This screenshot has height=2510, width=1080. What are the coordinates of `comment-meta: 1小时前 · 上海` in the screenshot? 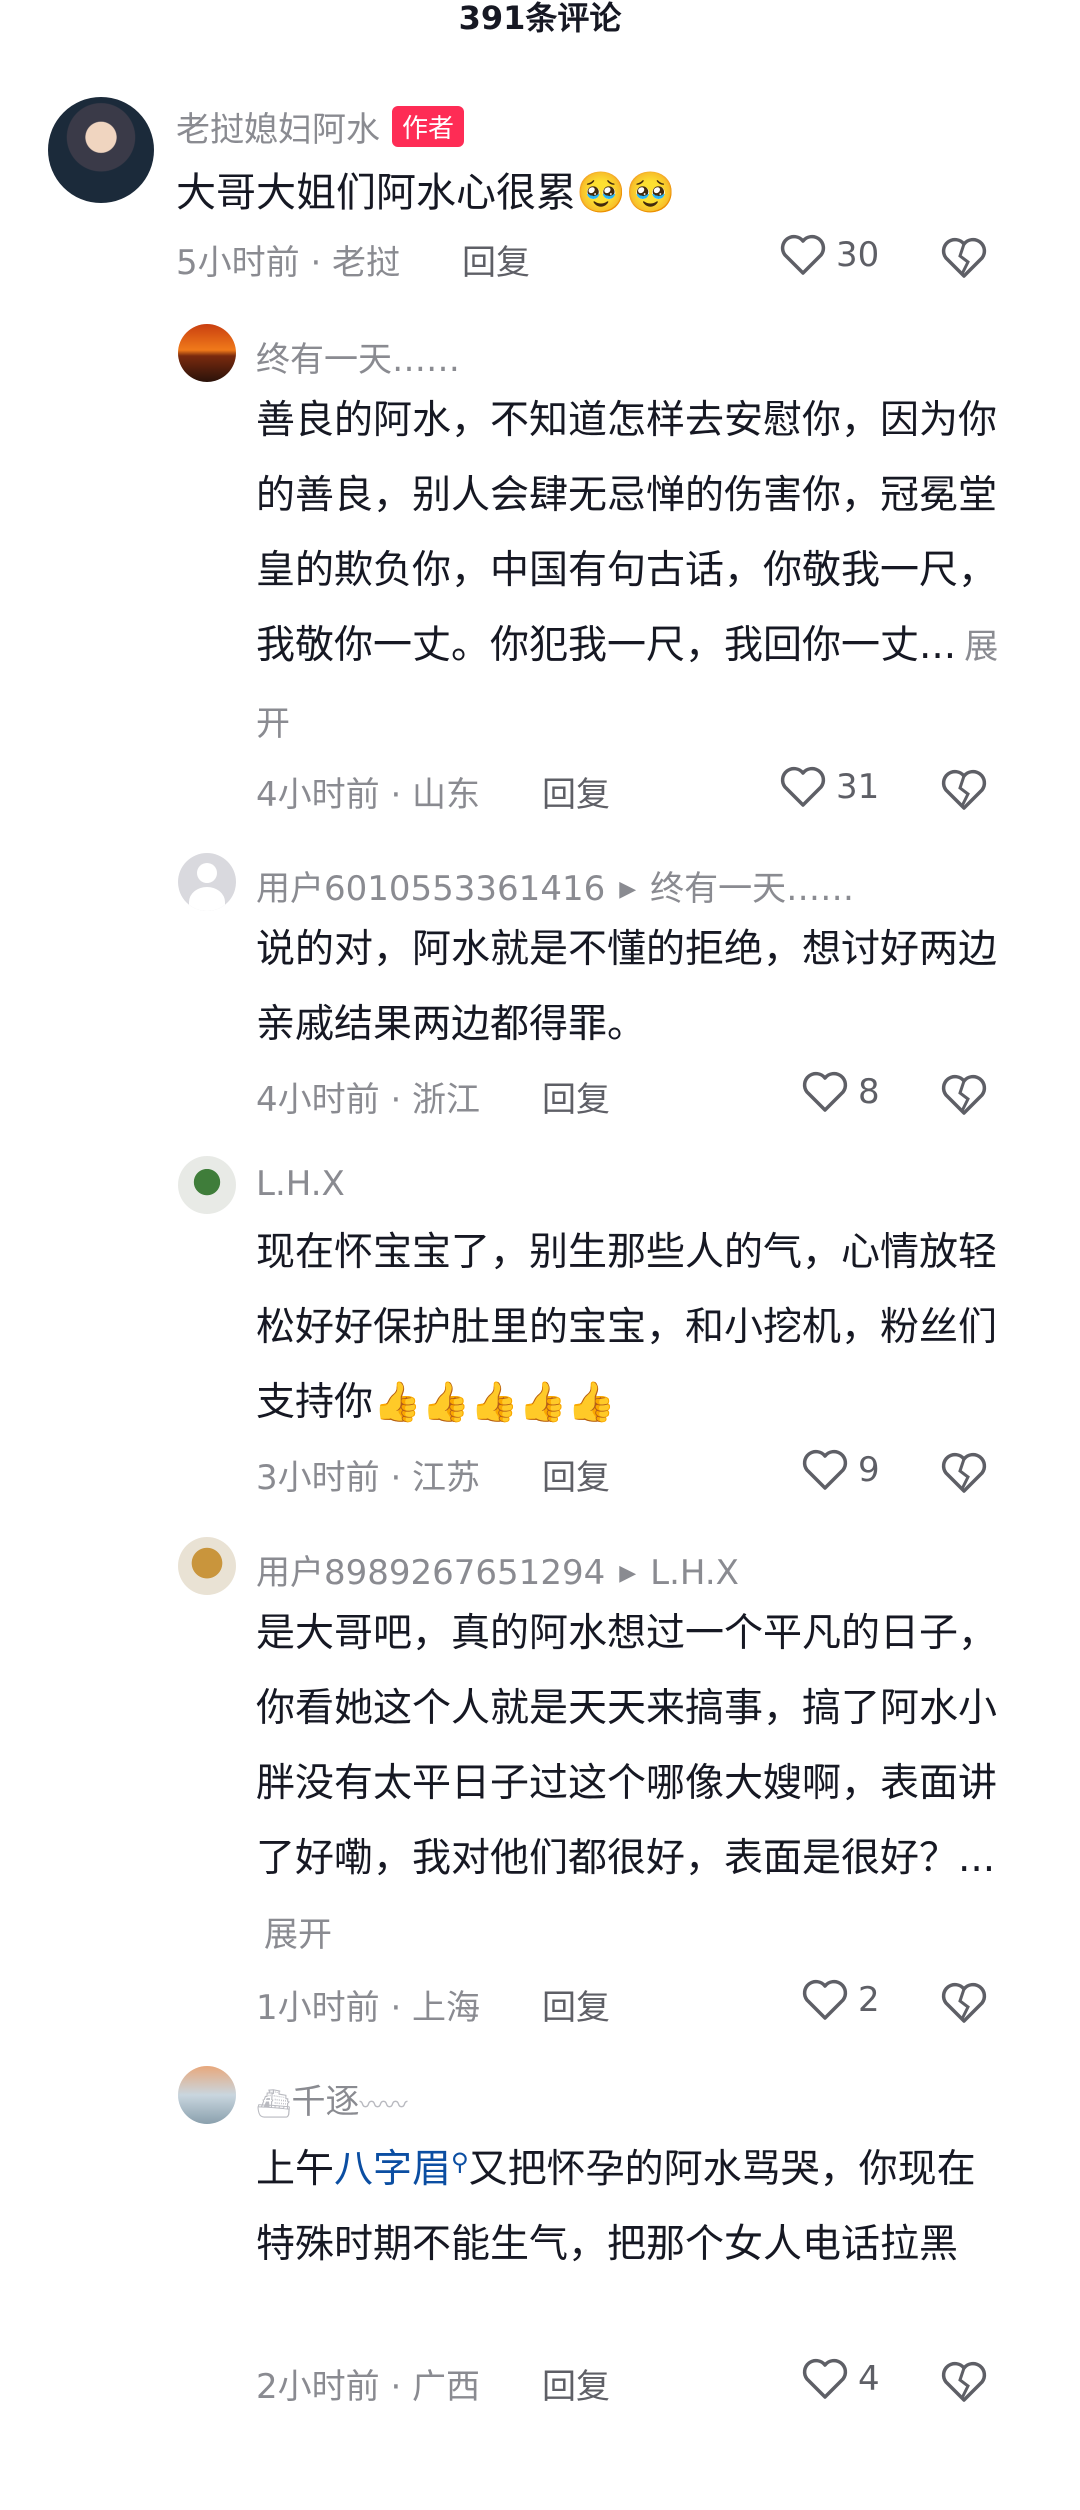 It's located at (368, 2008).